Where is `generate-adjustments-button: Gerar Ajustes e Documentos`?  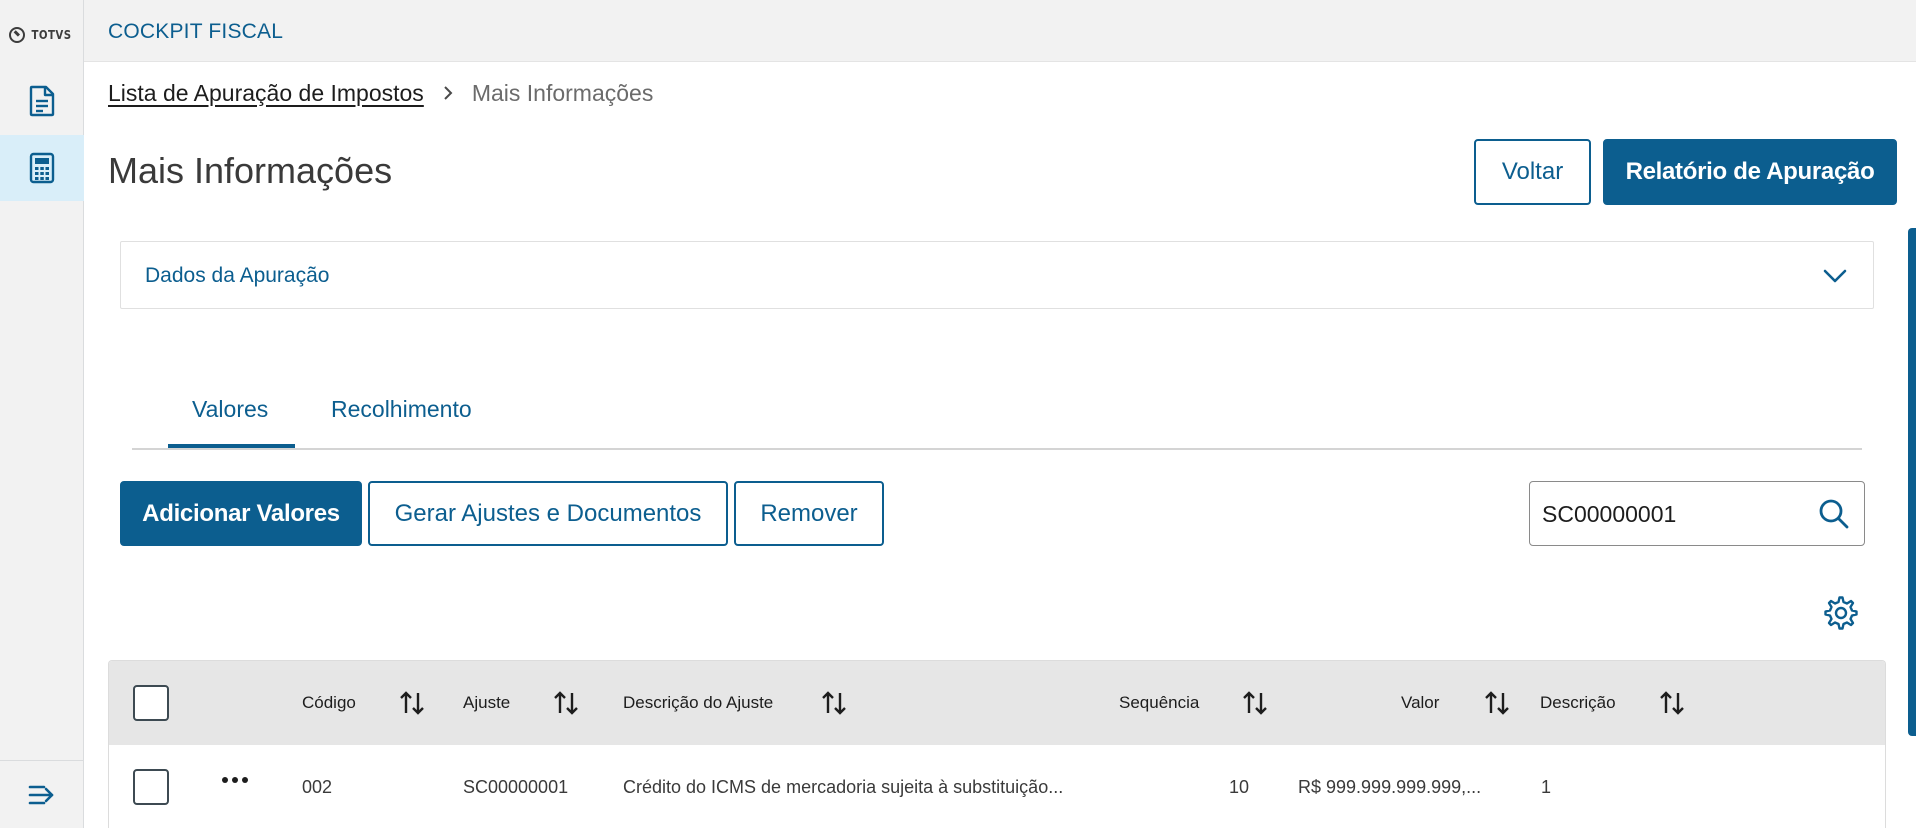
generate-adjustments-button: Gerar Ajustes e Documentos is located at coordinates (548, 513).